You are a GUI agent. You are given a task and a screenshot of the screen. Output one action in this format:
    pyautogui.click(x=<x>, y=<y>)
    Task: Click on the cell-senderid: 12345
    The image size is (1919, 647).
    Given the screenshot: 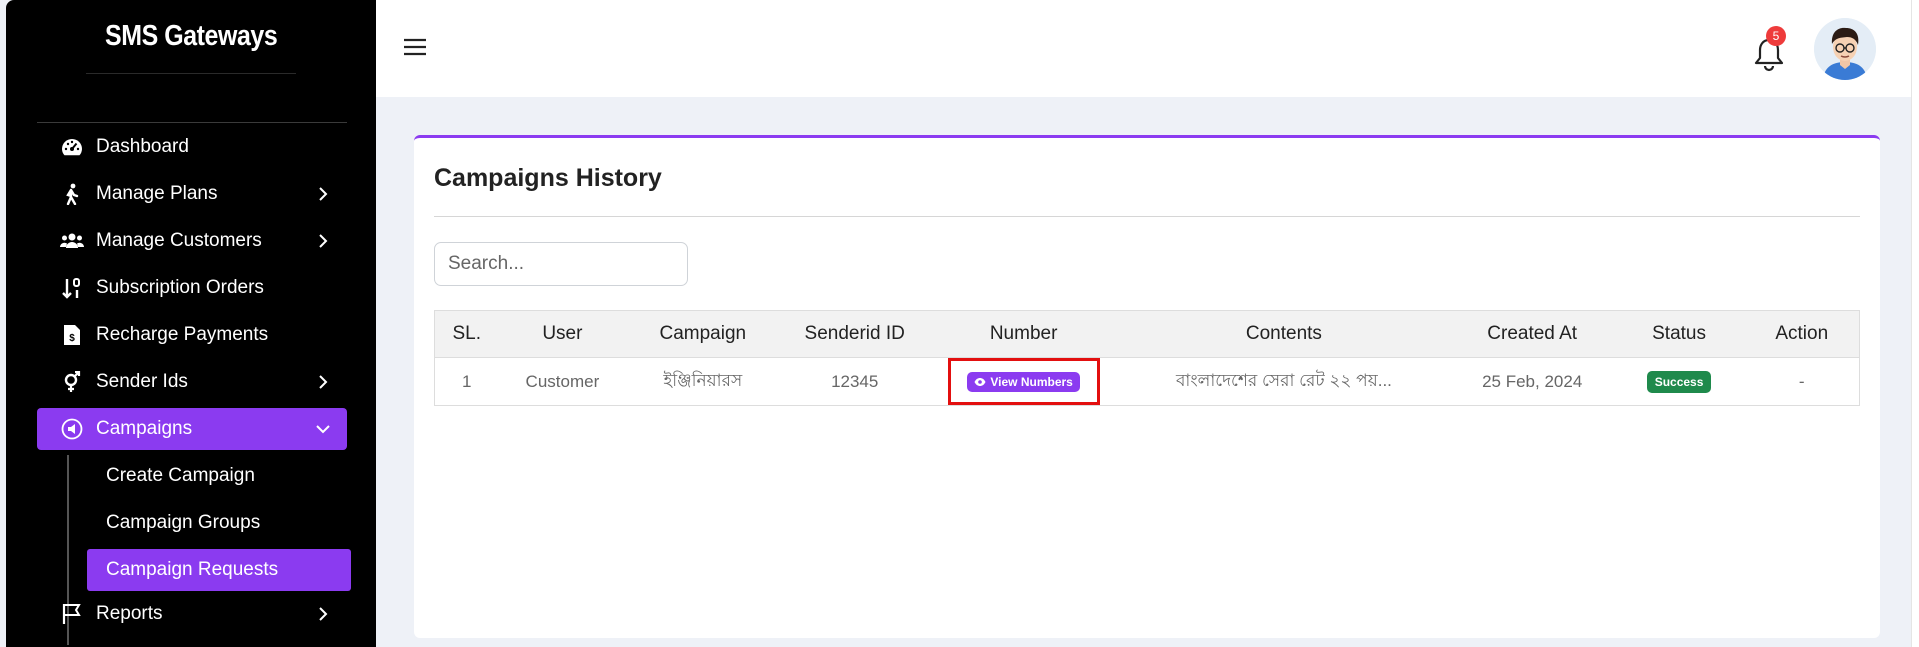 What is the action you would take?
    pyautogui.click(x=855, y=381)
    